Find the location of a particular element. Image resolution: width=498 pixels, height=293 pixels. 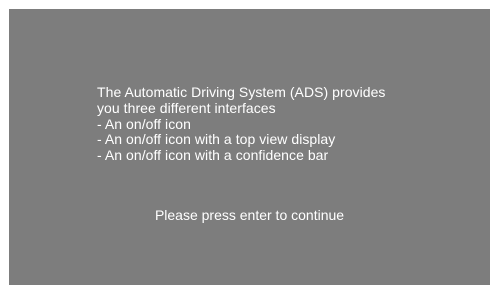

intro-line: you three different interfaces is located at coordinates (186, 107).